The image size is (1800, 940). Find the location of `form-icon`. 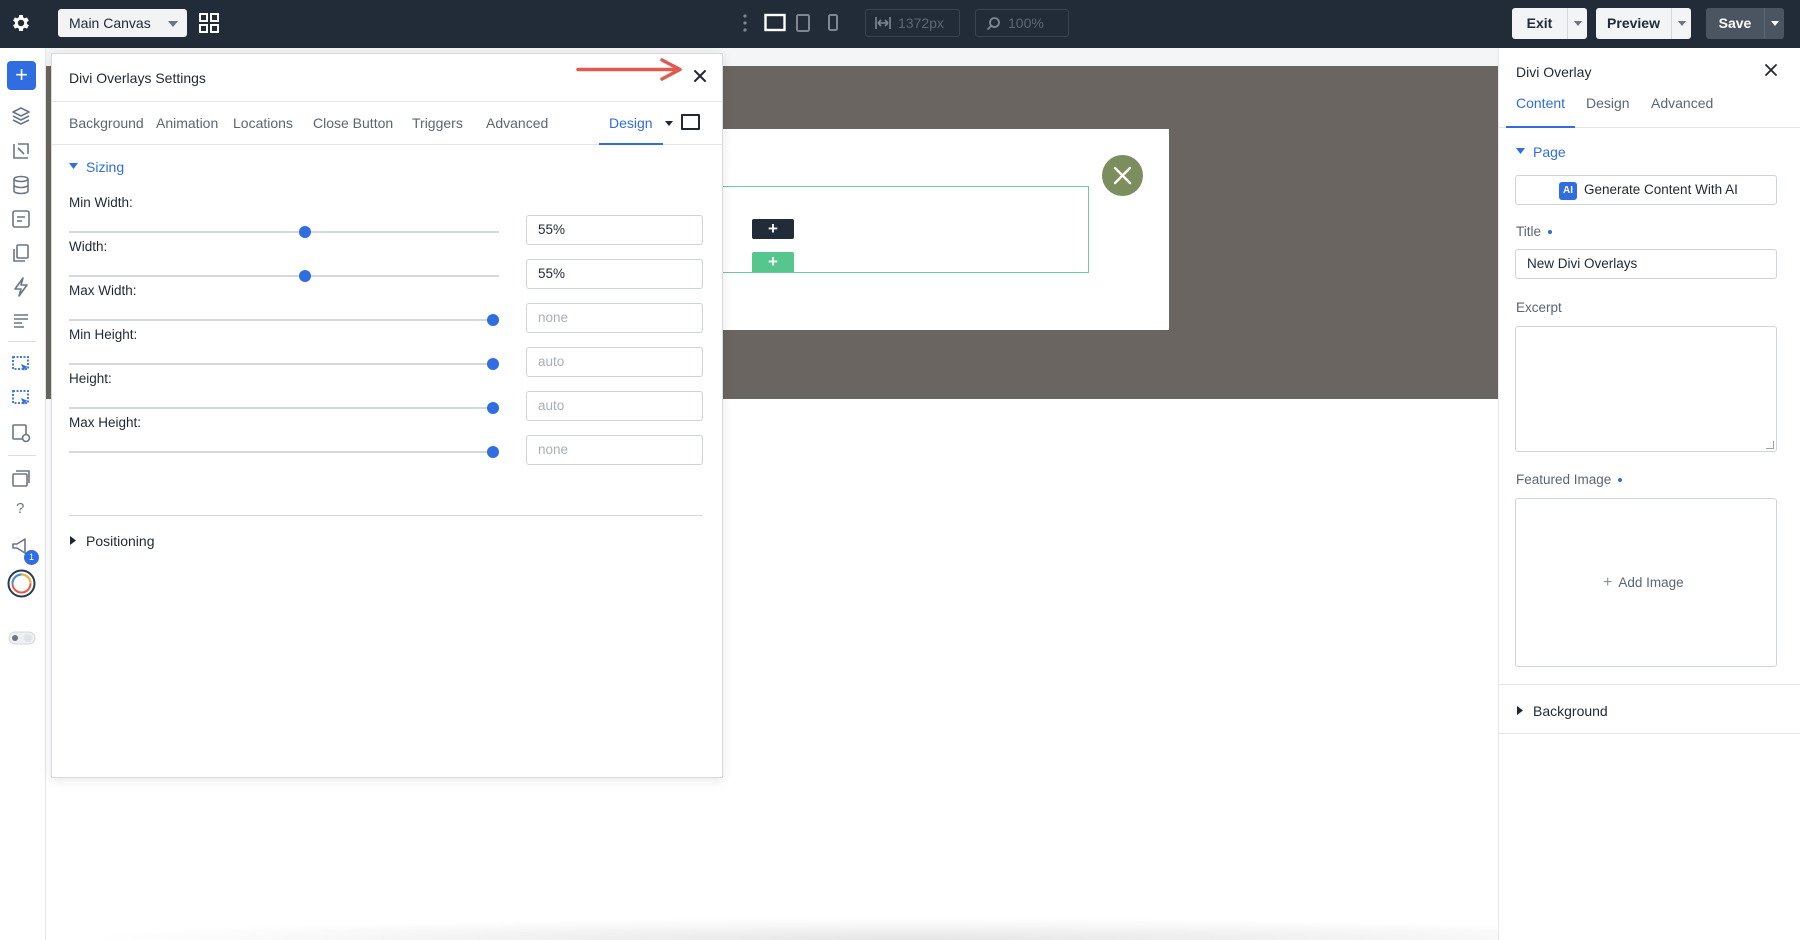

form-icon is located at coordinates (21, 219).